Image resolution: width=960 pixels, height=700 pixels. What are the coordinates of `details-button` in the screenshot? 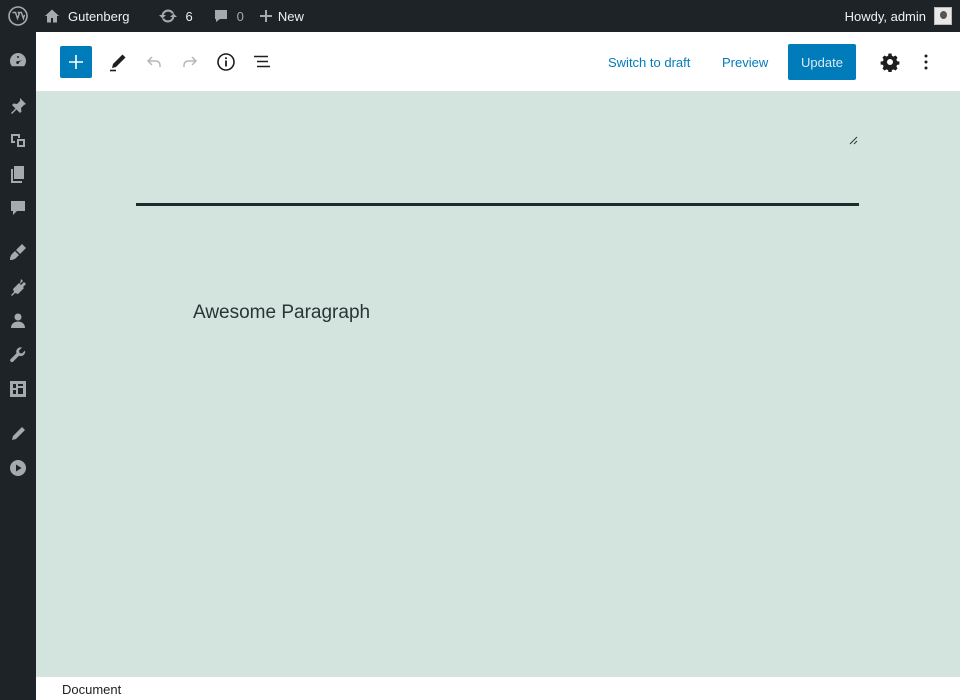 It's located at (226, 62).